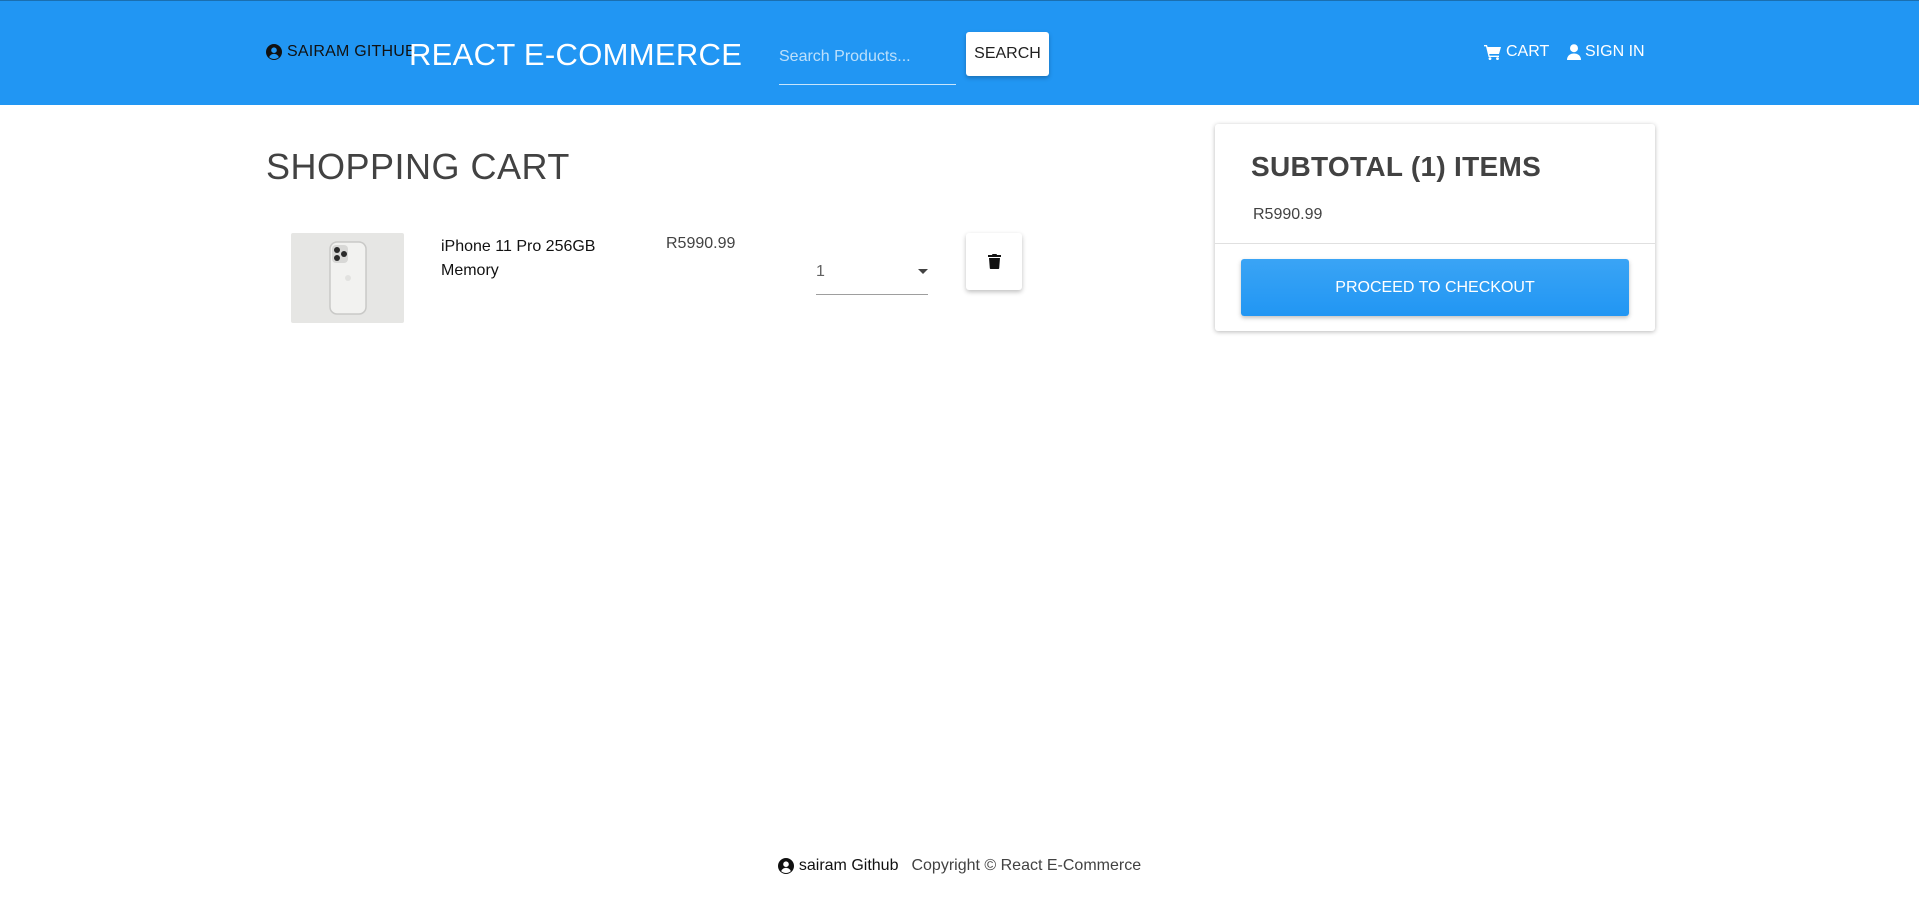  Describe the element at coordinates (418, 166) in the screenshot. I see `page-title: SHOPPING CART` at that location.